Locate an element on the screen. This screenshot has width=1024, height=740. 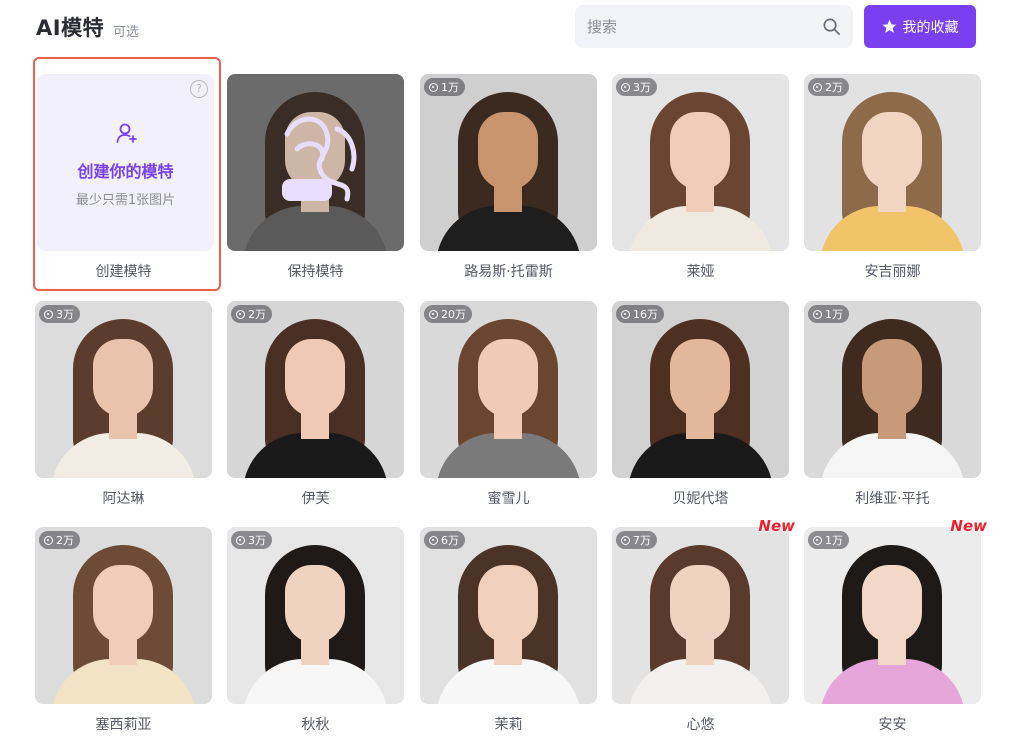
model-card: 保持模特 is located at coordinates (315, 177).